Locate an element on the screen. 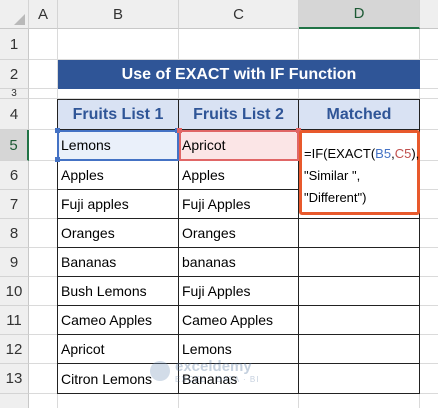  cell-c10: Fuji Apples is located at coordinates (239, 291).